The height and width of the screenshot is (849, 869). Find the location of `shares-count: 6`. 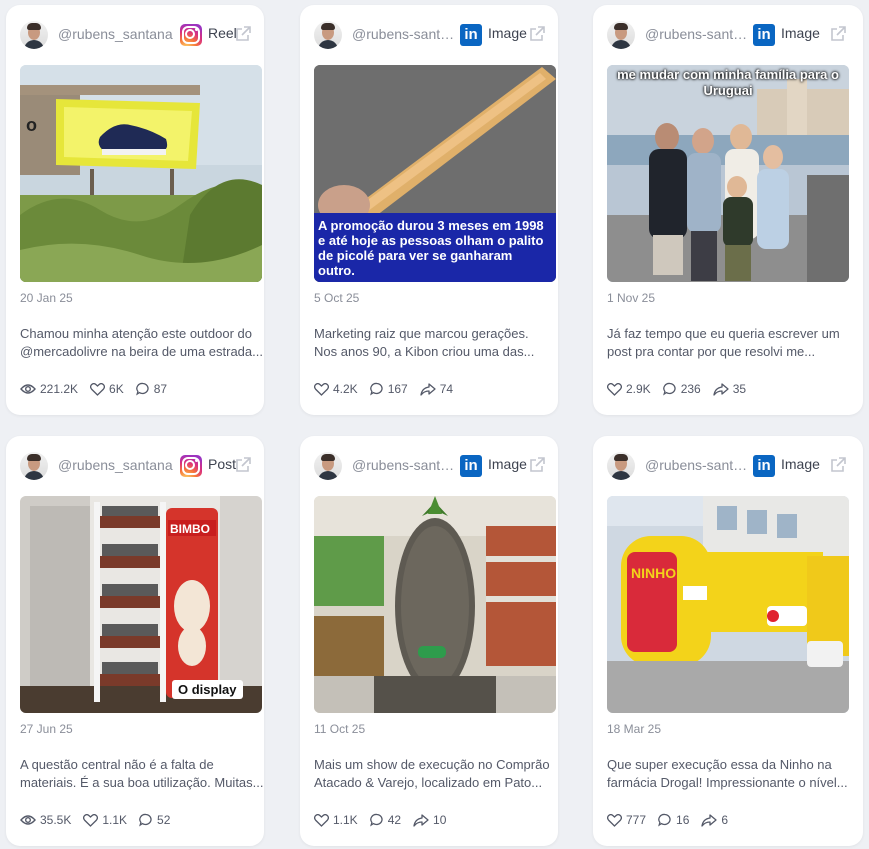

shares-count: 6 is located at coordinates (725, 820).